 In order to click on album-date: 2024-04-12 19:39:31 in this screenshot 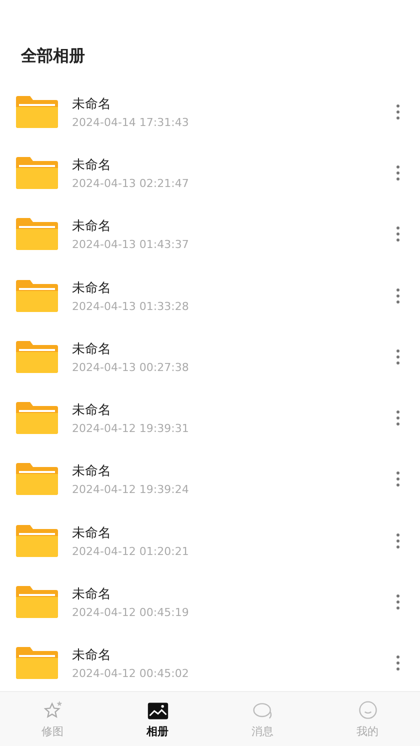, I will do `click(131, 429)`.